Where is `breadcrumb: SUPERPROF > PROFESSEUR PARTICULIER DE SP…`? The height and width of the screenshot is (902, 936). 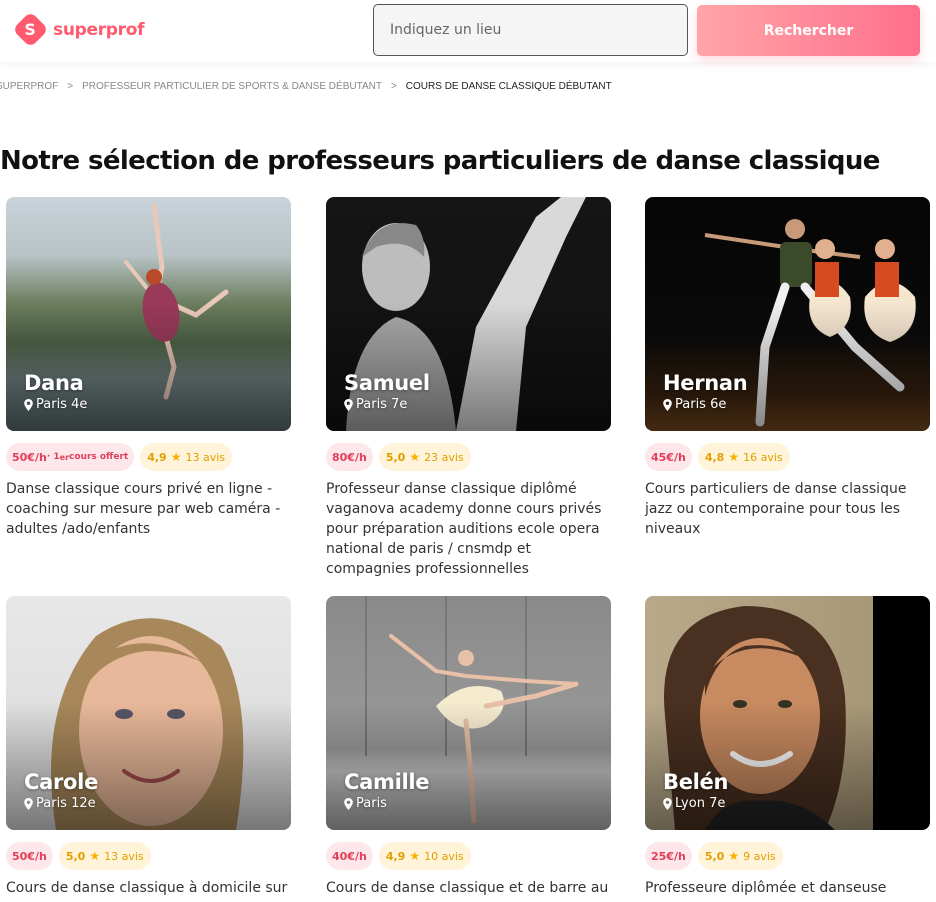
breadcrumb: SUPERPROF > PROFESSEUR PARTICULIER DE SP… is located at coordinates (306, 86).